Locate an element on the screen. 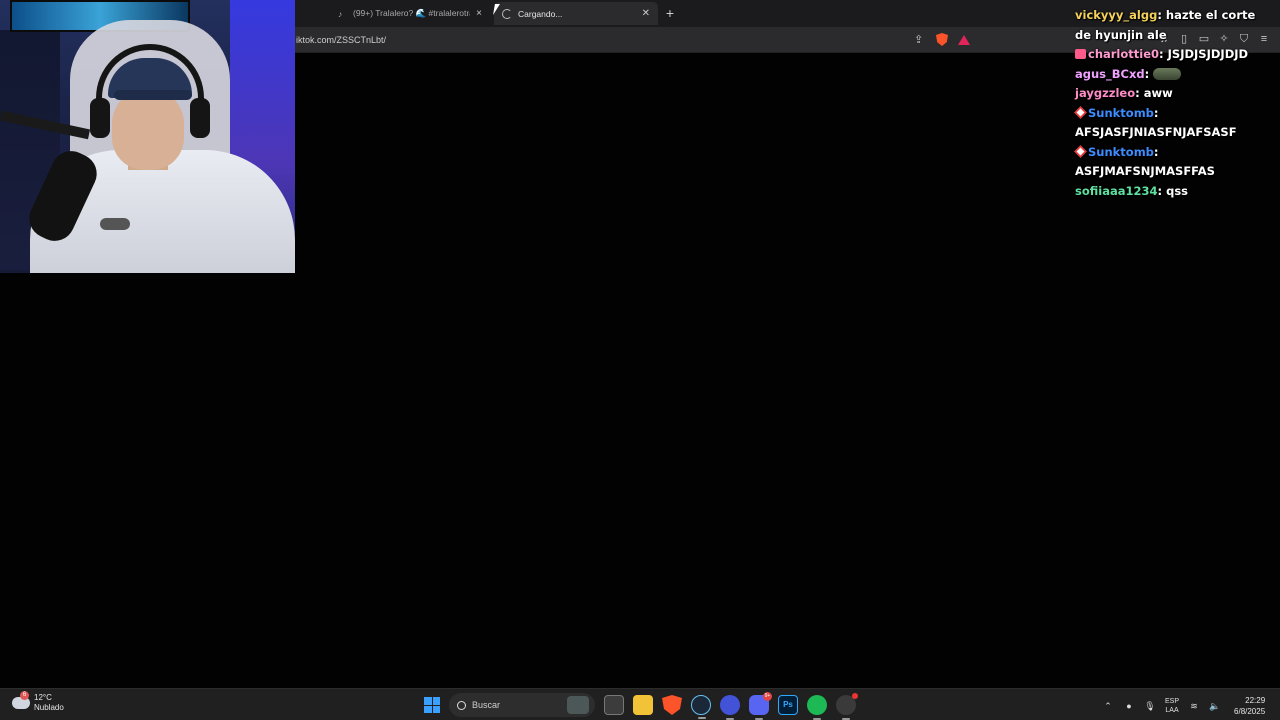  discord-icon: 9+ is located at coordinates (760, 706).